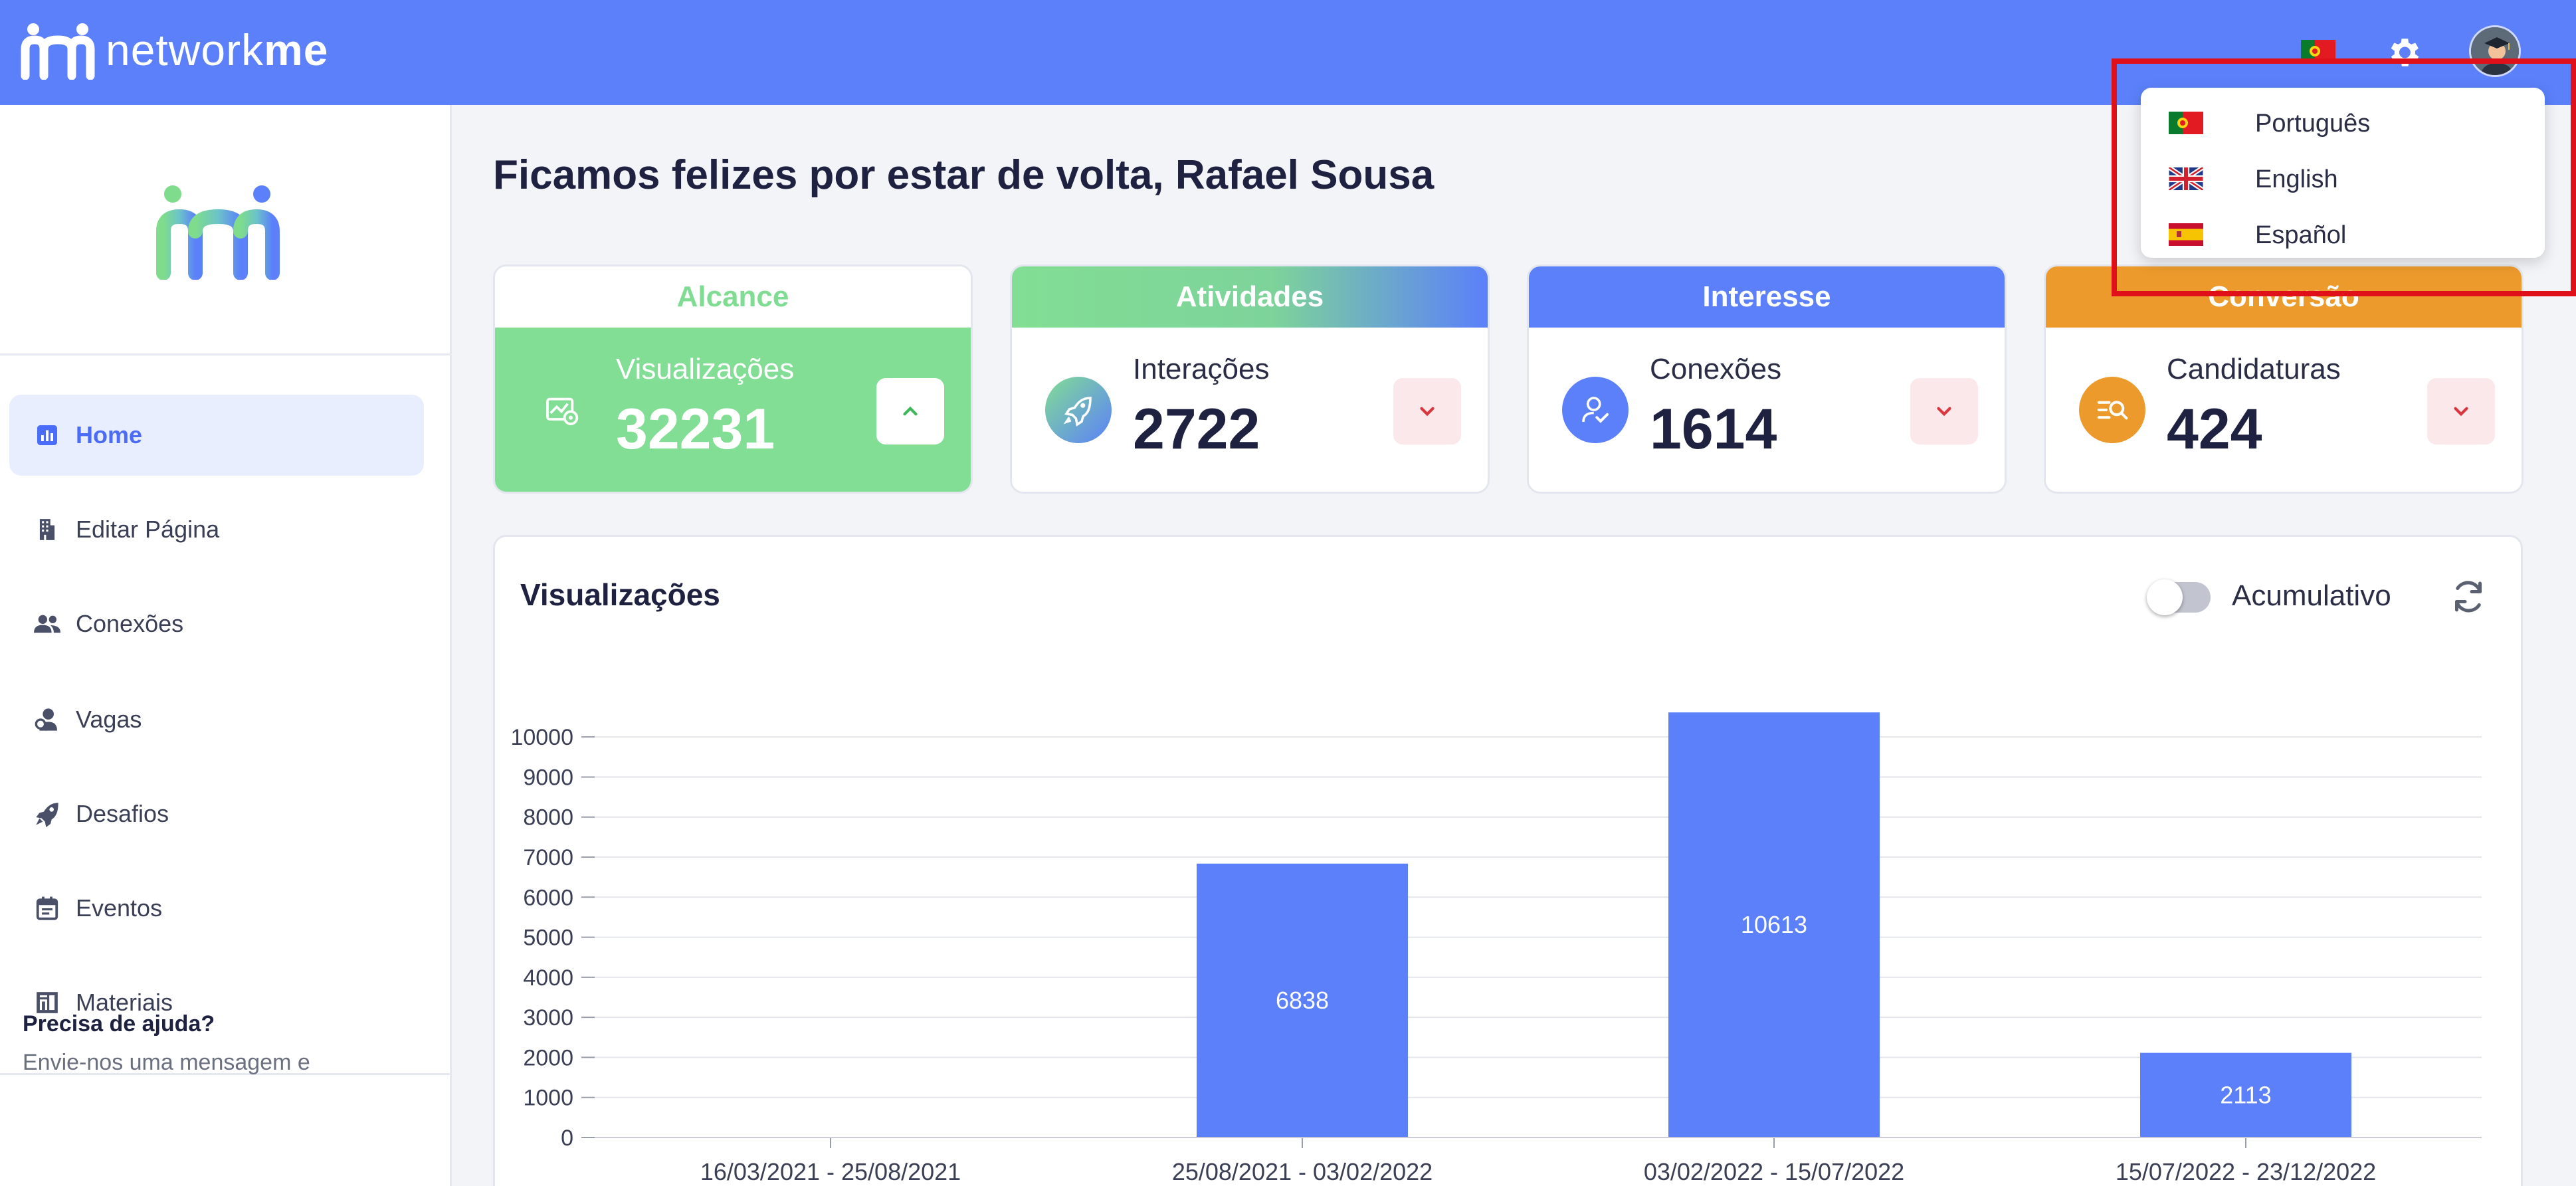  I want to click on spain-flag-icon, so click(2186, 234).